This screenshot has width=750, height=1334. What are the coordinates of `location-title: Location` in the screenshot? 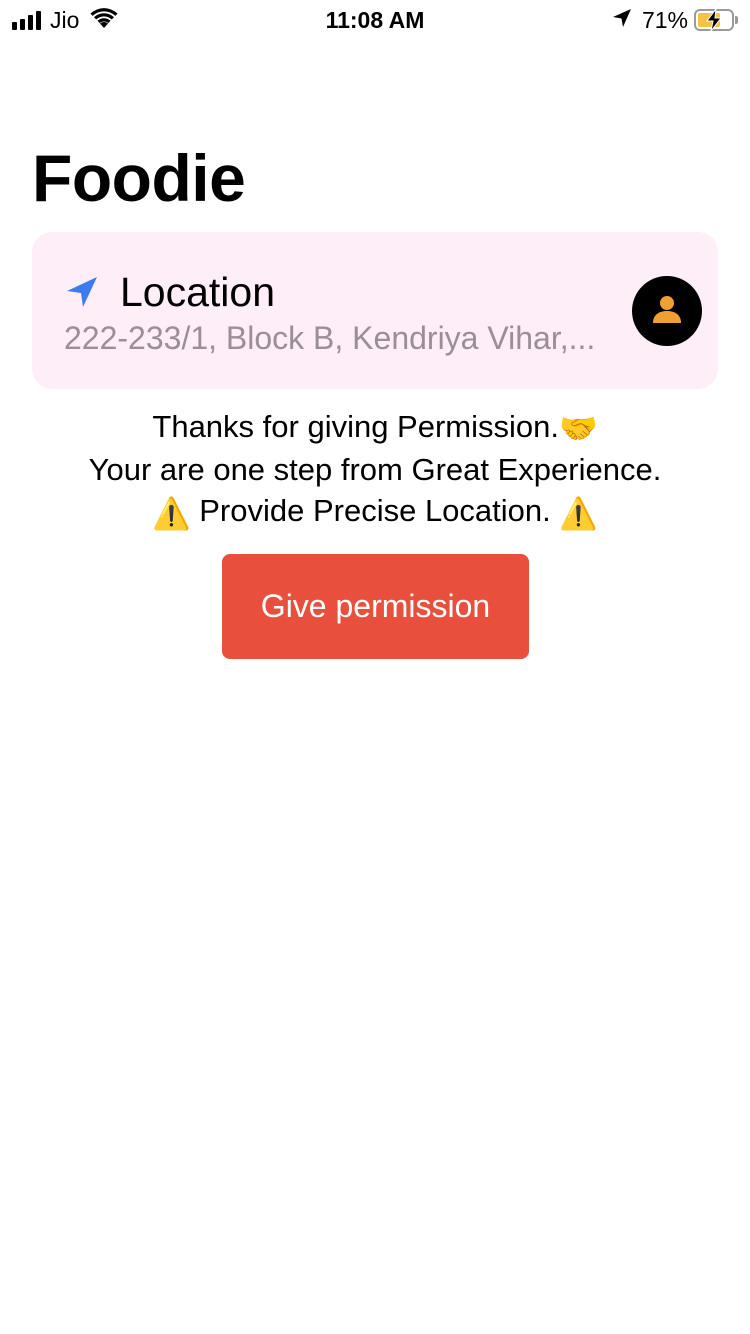 It's located at (198, 292).